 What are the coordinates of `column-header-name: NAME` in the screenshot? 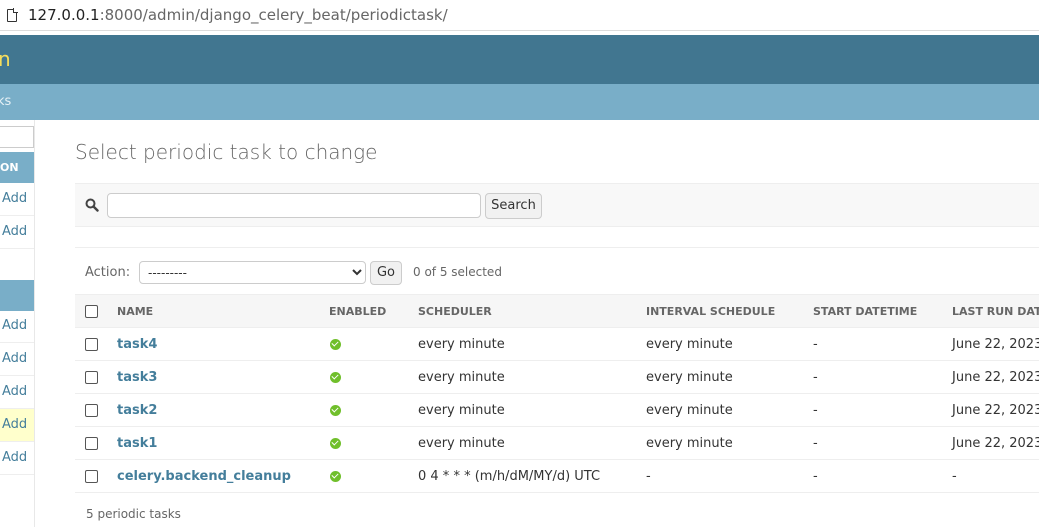 It's located at (223, 311).